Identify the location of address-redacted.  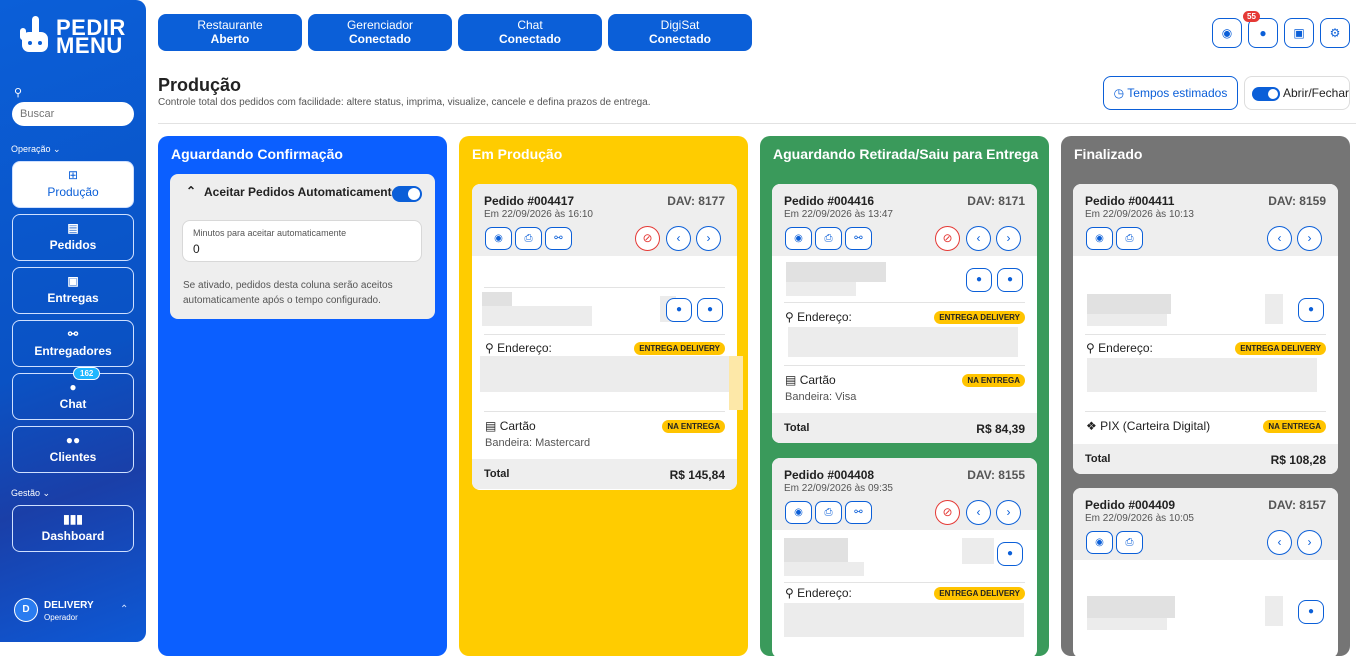
(904, 620).